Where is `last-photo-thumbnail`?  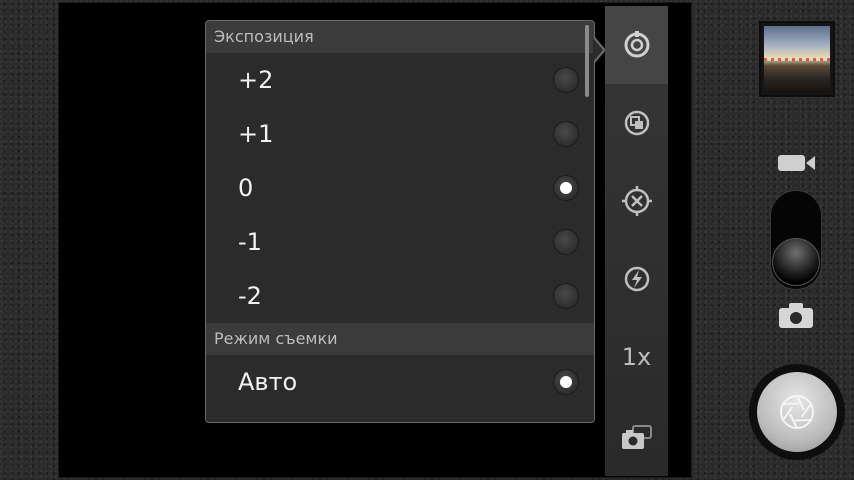 last-photo-thumbnail is located at coordinates (797, 59).